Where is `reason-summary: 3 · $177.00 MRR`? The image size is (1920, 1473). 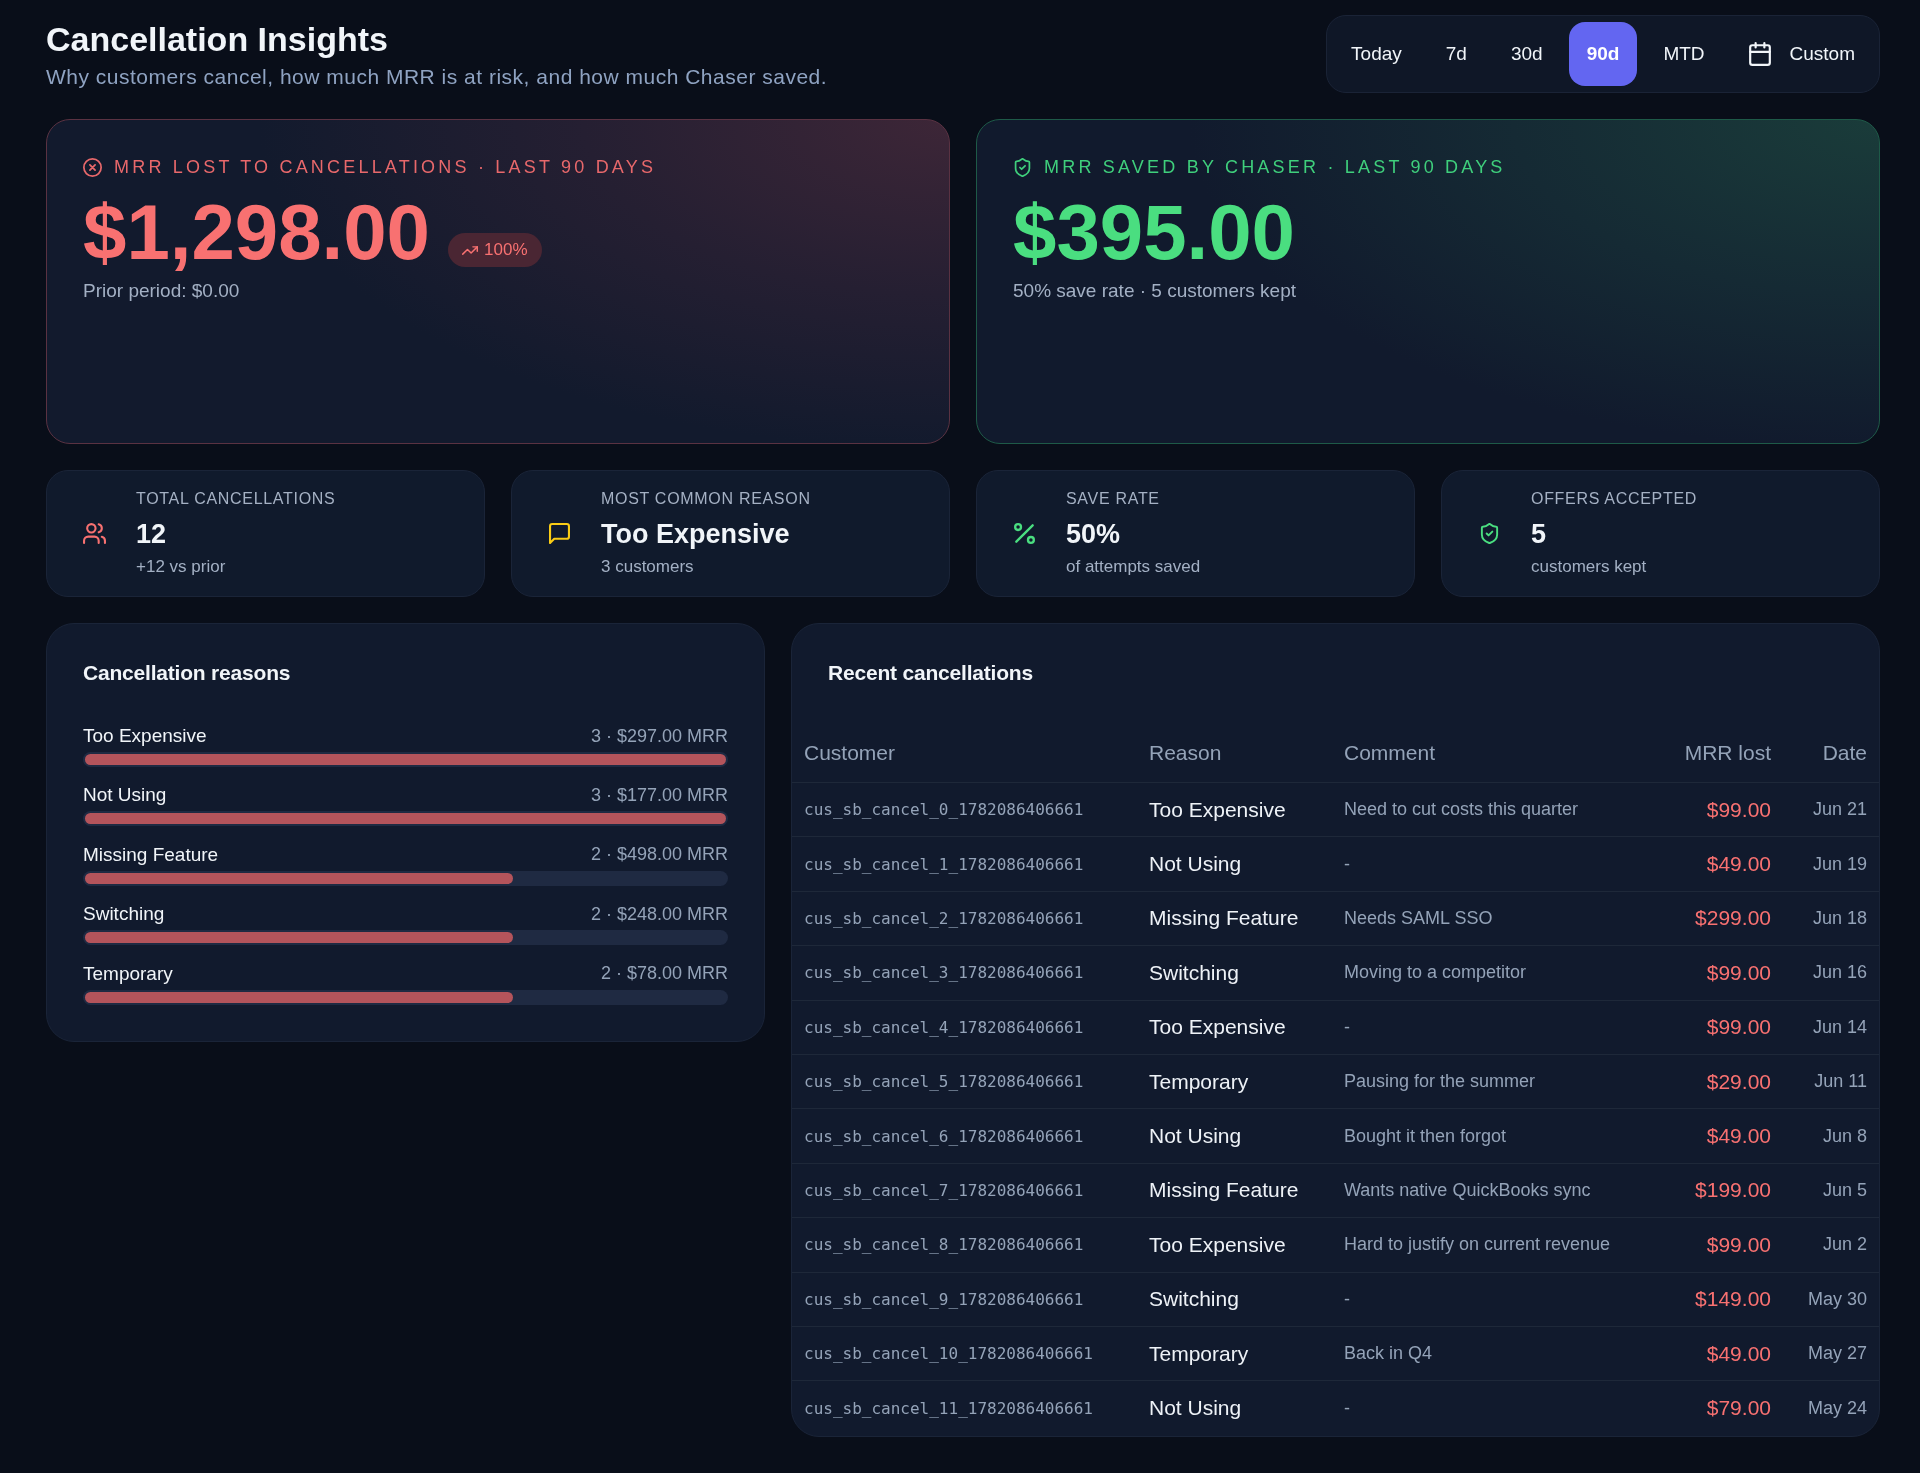
reason-summary: 3 · $177.00 MRR is located at coordinates (659, 795).